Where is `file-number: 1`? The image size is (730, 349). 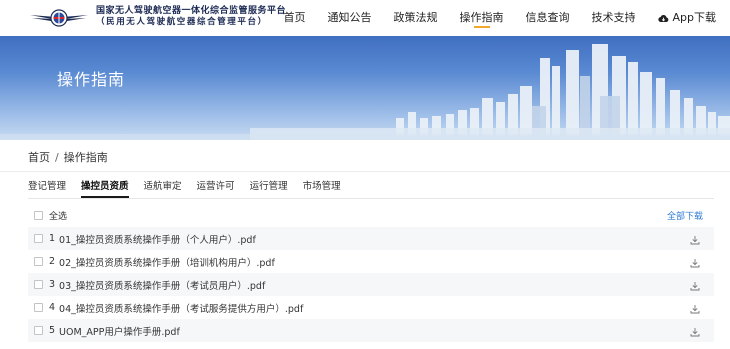
file-number: 1 is located at coordinates (52, 238).